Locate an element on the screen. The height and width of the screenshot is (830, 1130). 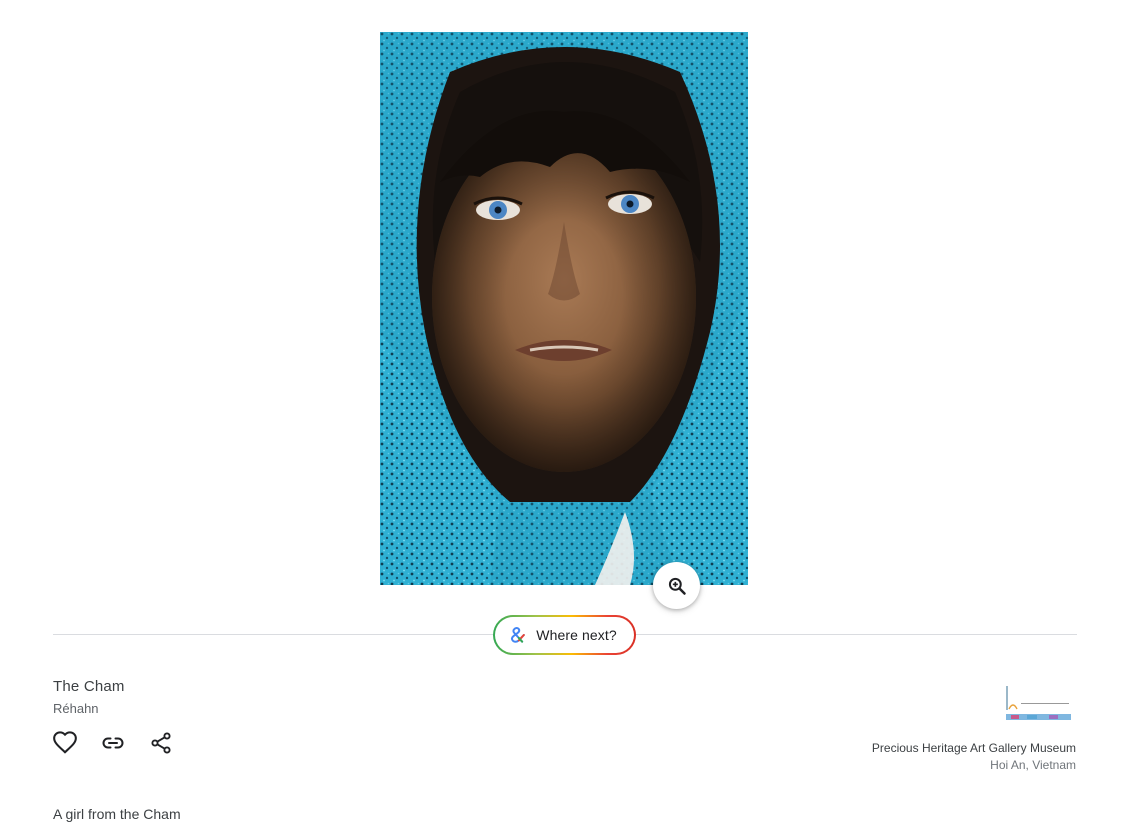
share-icon is located at coordinates (161, 743).